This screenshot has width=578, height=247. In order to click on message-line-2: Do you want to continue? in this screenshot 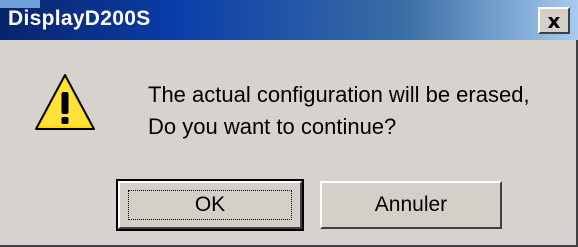, I will do `click(272, 126)`.